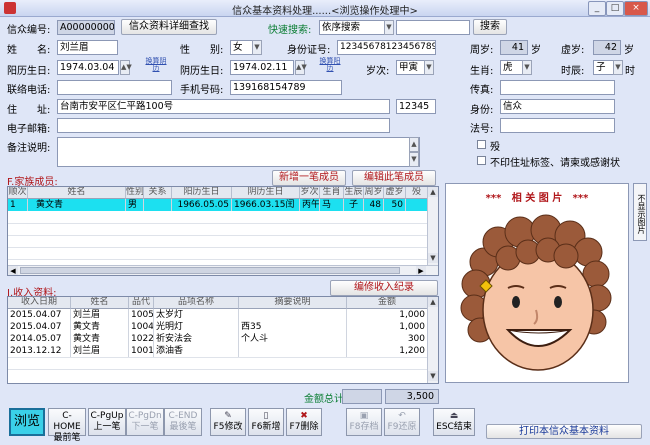 Image resolution: width=650 pixels, height=445 pixels. Describe the element at coordinates (100, 339) in the screenshot. I see `table-cell: 黄文青` at that location.